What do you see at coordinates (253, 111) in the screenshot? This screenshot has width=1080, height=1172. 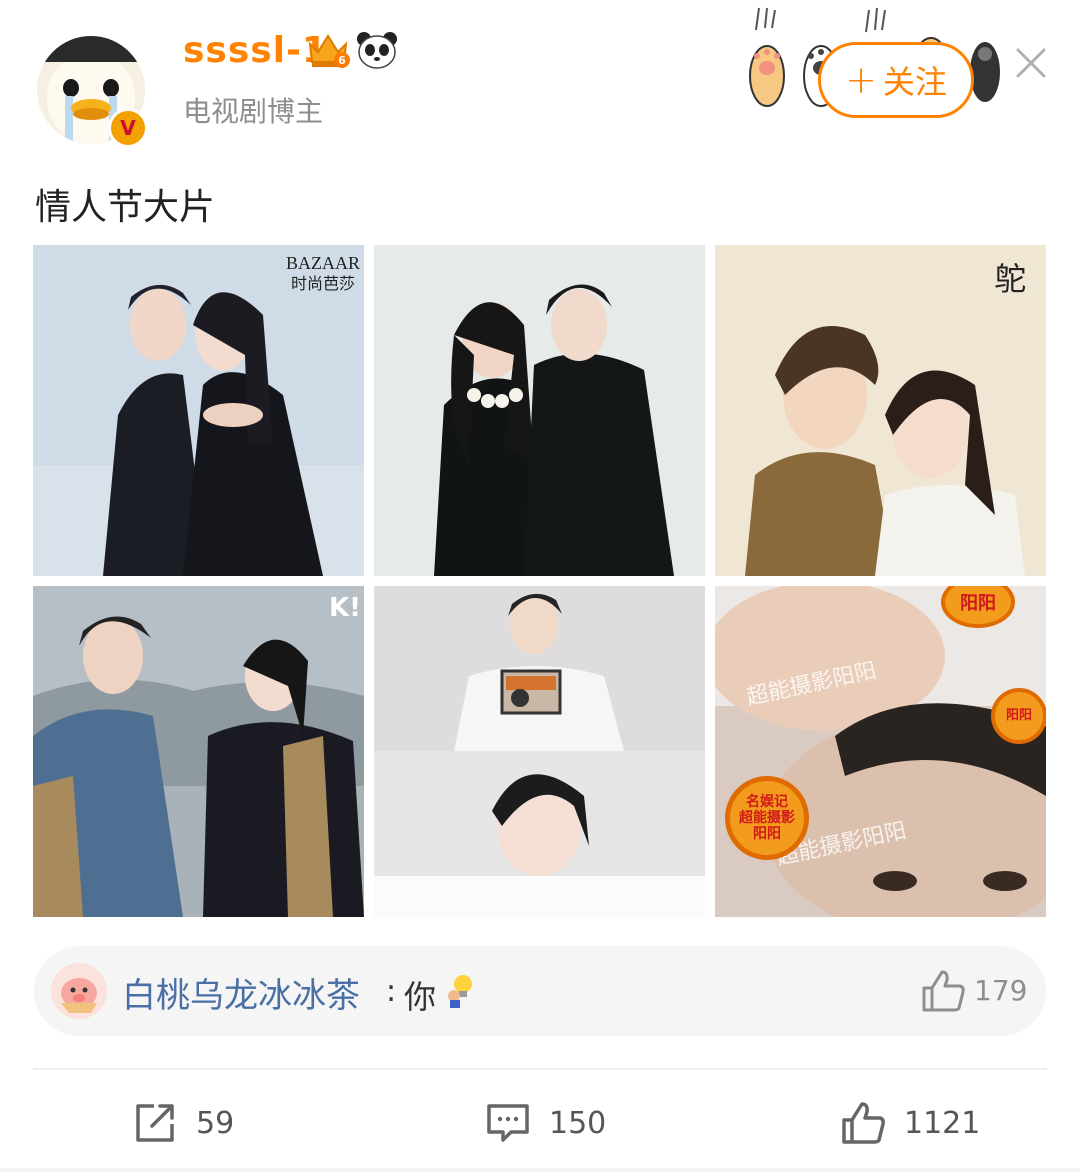 I see `user-subtitle: 电视剧博主` at bounding box center [253, 111].